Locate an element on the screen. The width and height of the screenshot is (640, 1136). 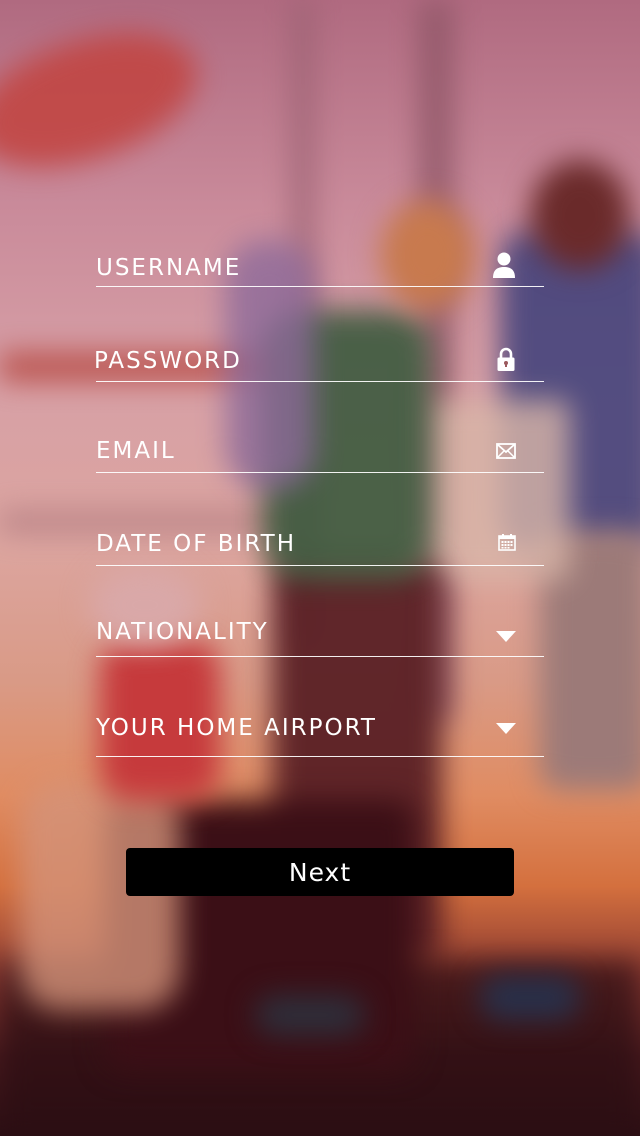
envelope-icon is located at coordinates (506, 451).